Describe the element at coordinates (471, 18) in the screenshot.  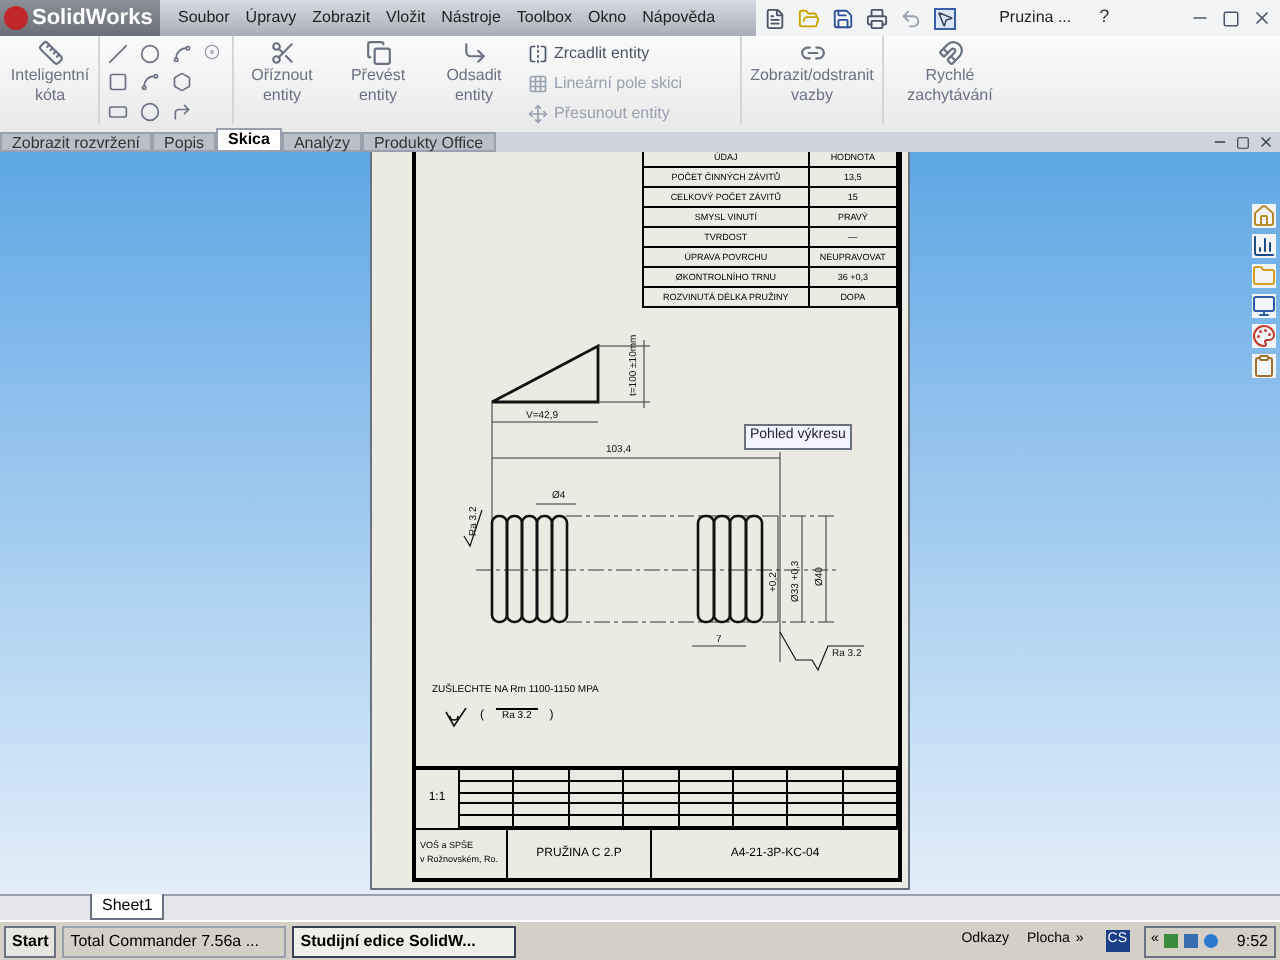
I see `menu-item: Nástroje` at that location.